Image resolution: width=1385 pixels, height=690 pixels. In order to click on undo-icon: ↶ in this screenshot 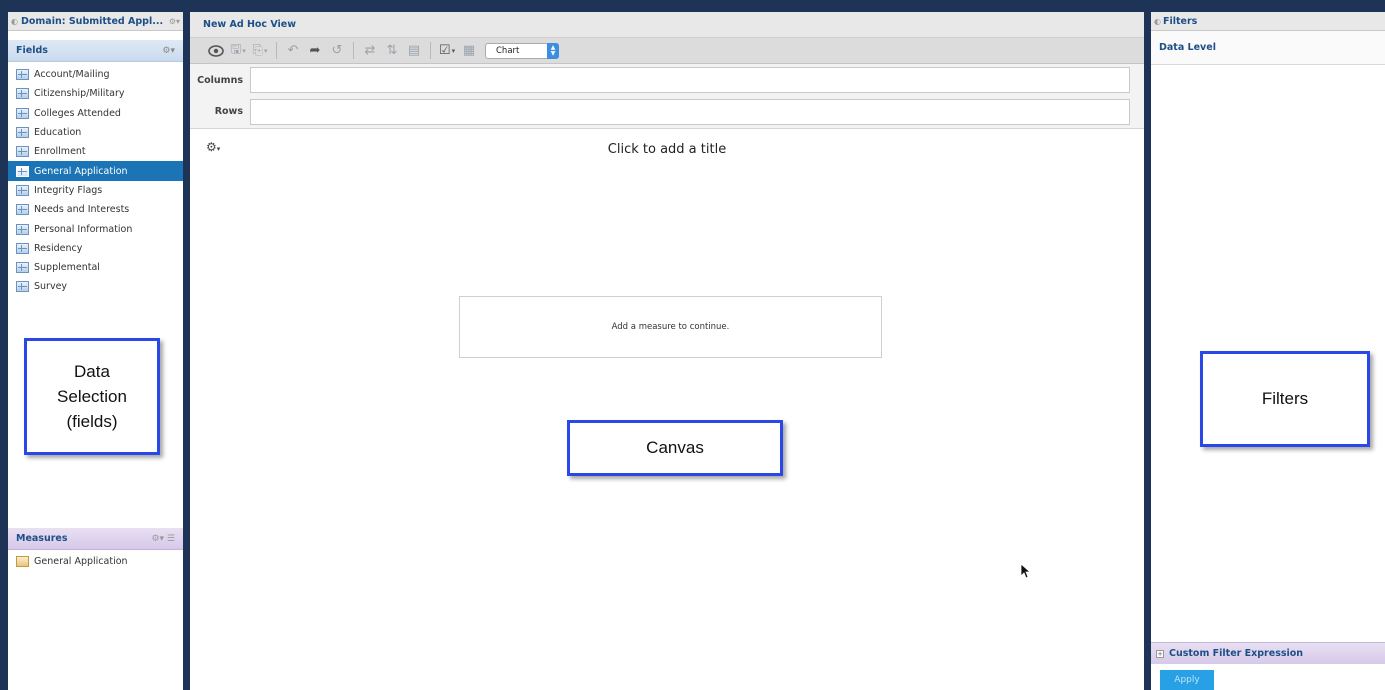, I will do `click(293, 51)`.